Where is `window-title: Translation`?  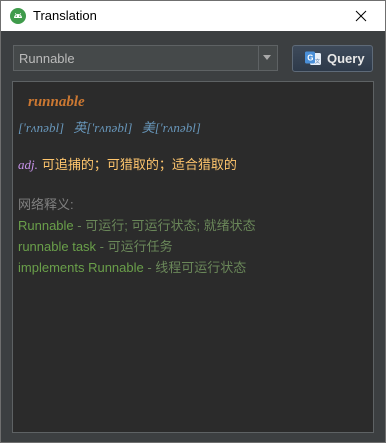
window-title: Translation is located at coordinates (65, 15).